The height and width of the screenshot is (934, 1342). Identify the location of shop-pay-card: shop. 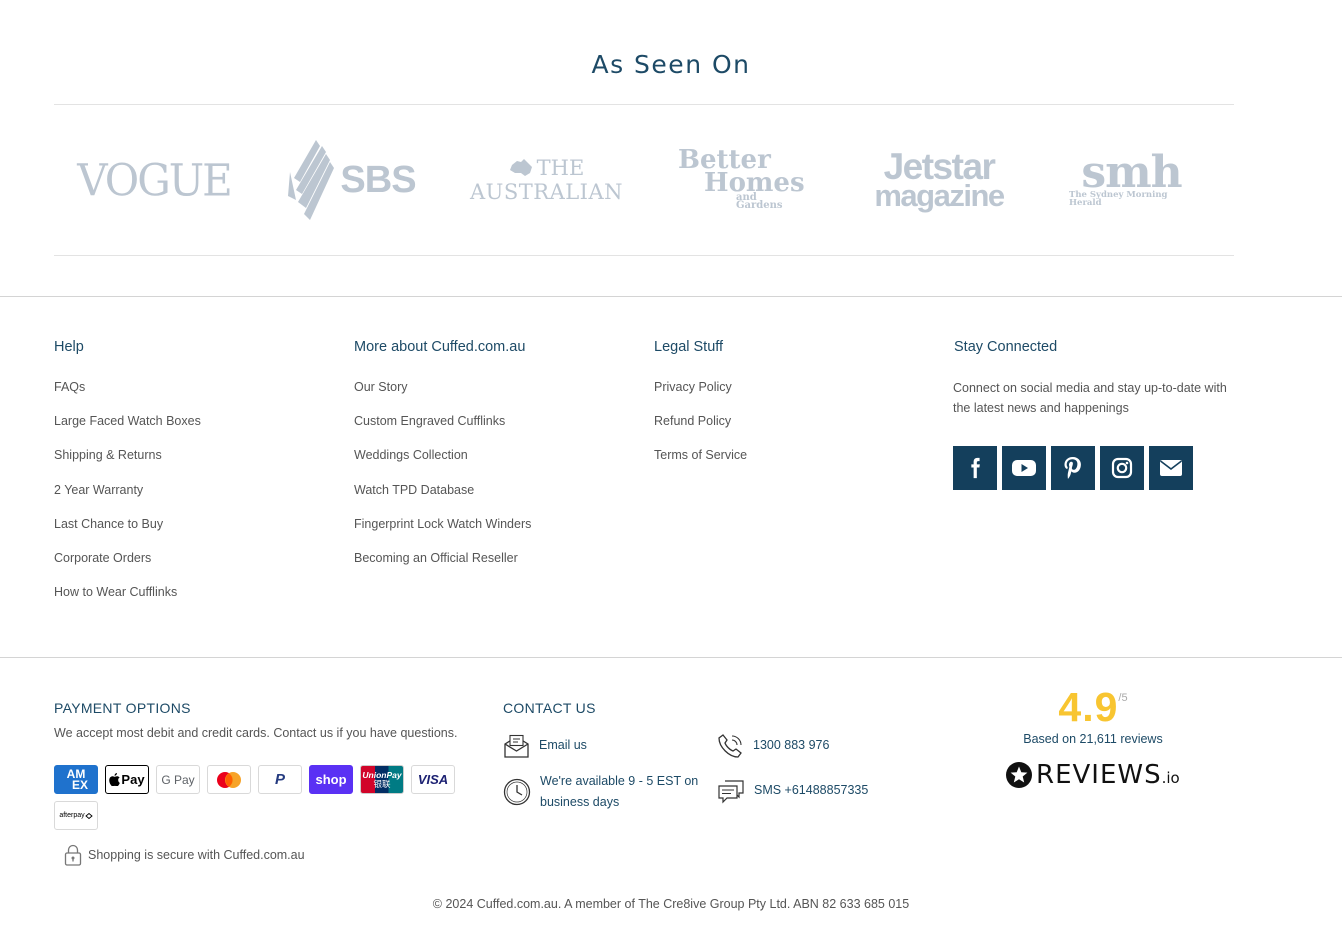
(331, 779).